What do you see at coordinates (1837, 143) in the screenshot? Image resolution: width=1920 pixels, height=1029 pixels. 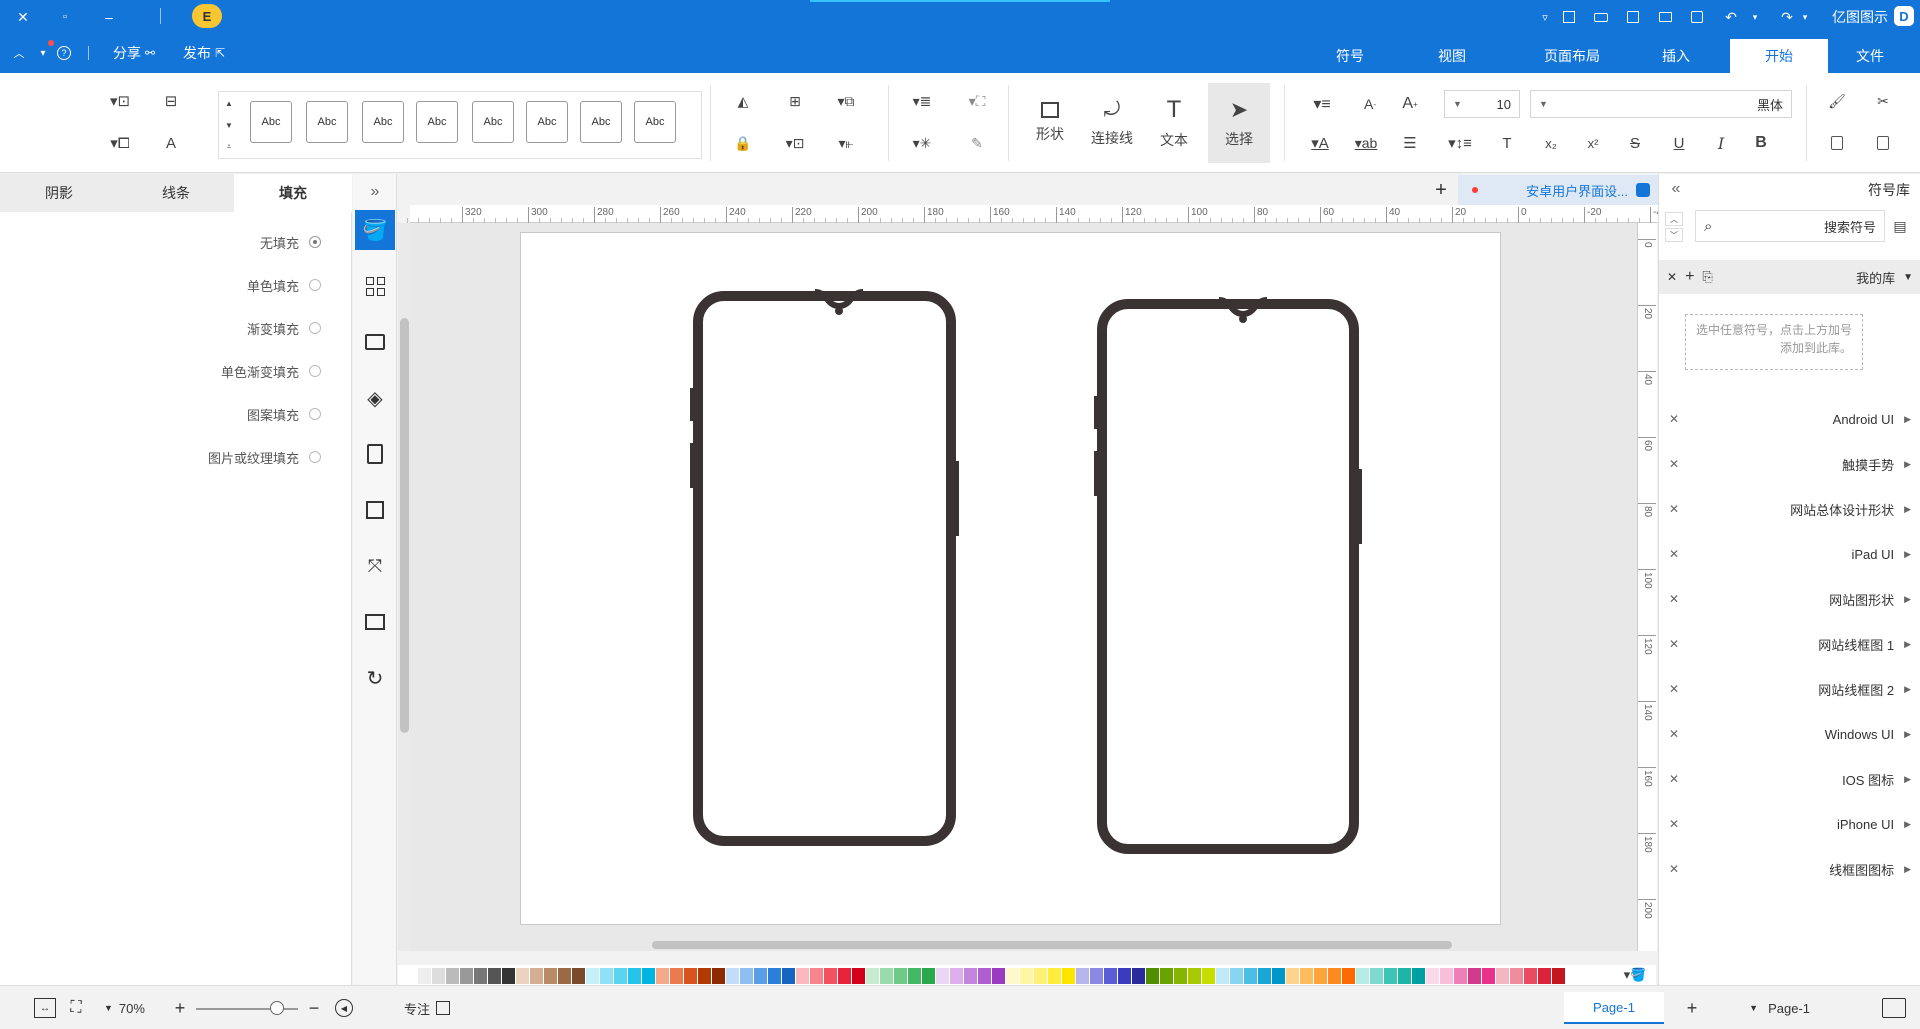 I see `paste-icon` at bounding box center [1837, 143].